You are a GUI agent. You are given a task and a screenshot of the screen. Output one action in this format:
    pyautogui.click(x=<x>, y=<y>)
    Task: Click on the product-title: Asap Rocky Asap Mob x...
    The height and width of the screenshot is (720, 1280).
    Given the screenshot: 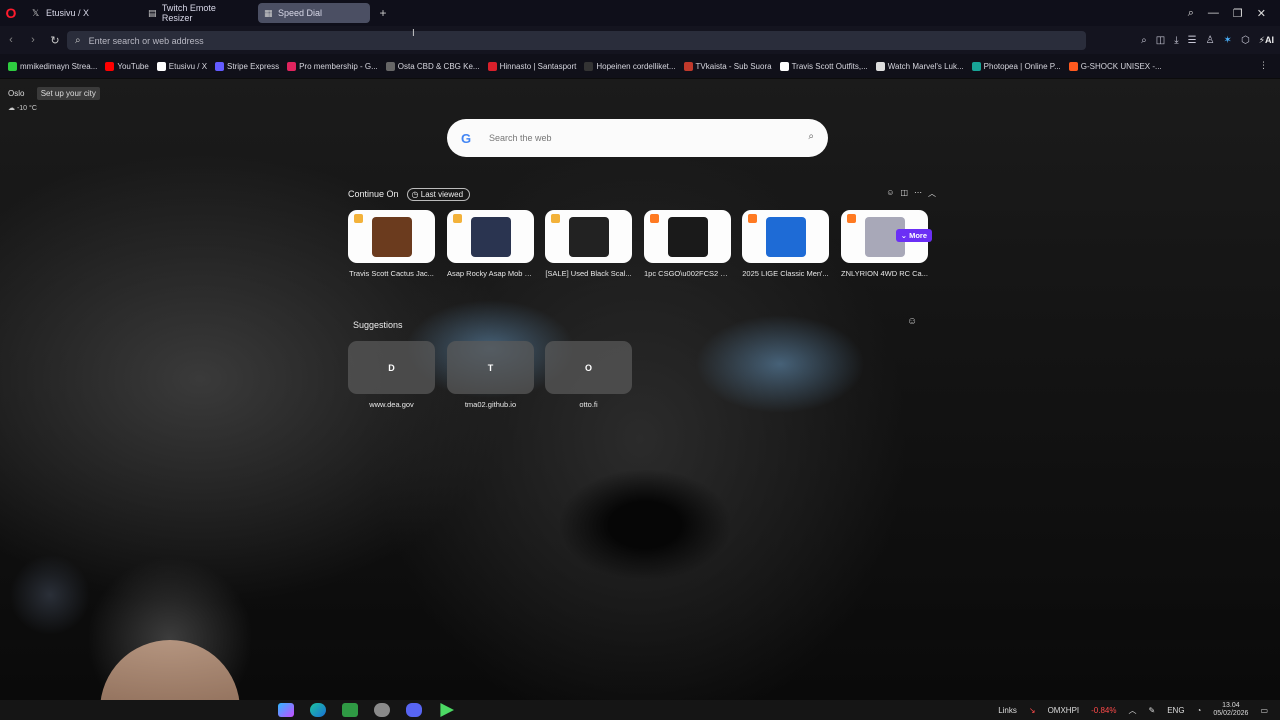 What is the action you would take?
    pyautogui.click(x=490, y=273)
    